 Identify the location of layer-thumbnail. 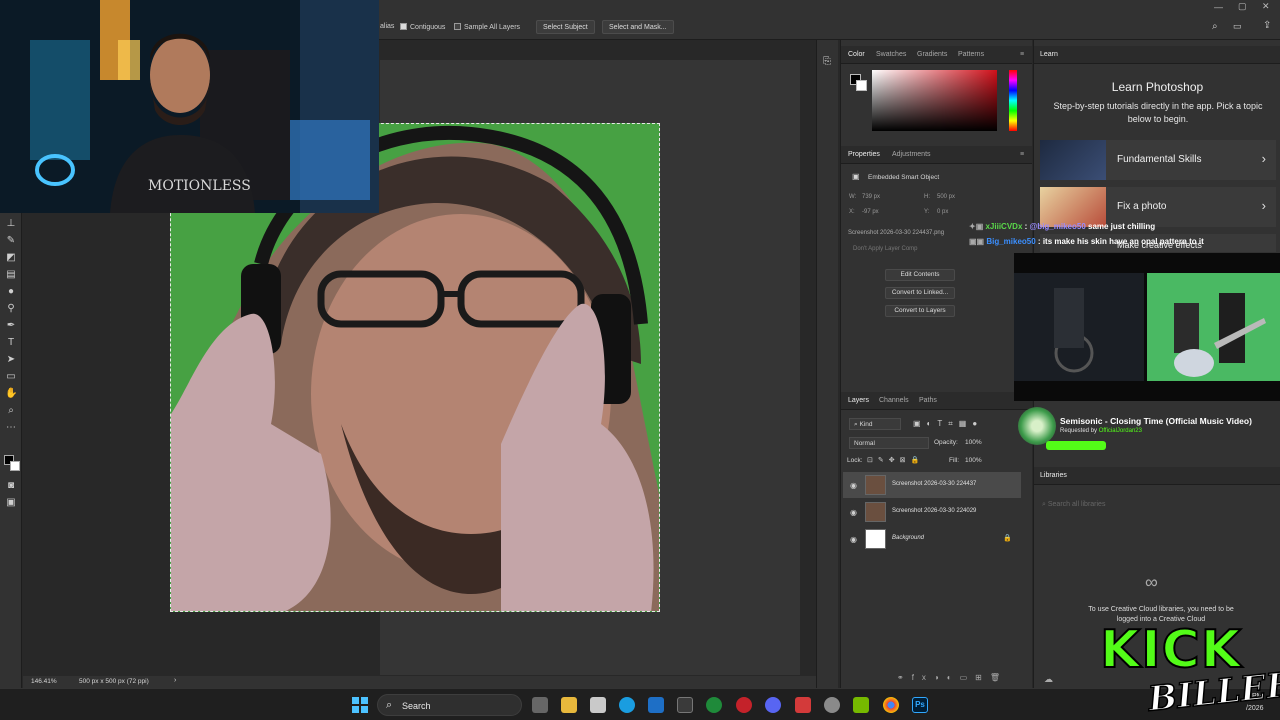
(875, 539).